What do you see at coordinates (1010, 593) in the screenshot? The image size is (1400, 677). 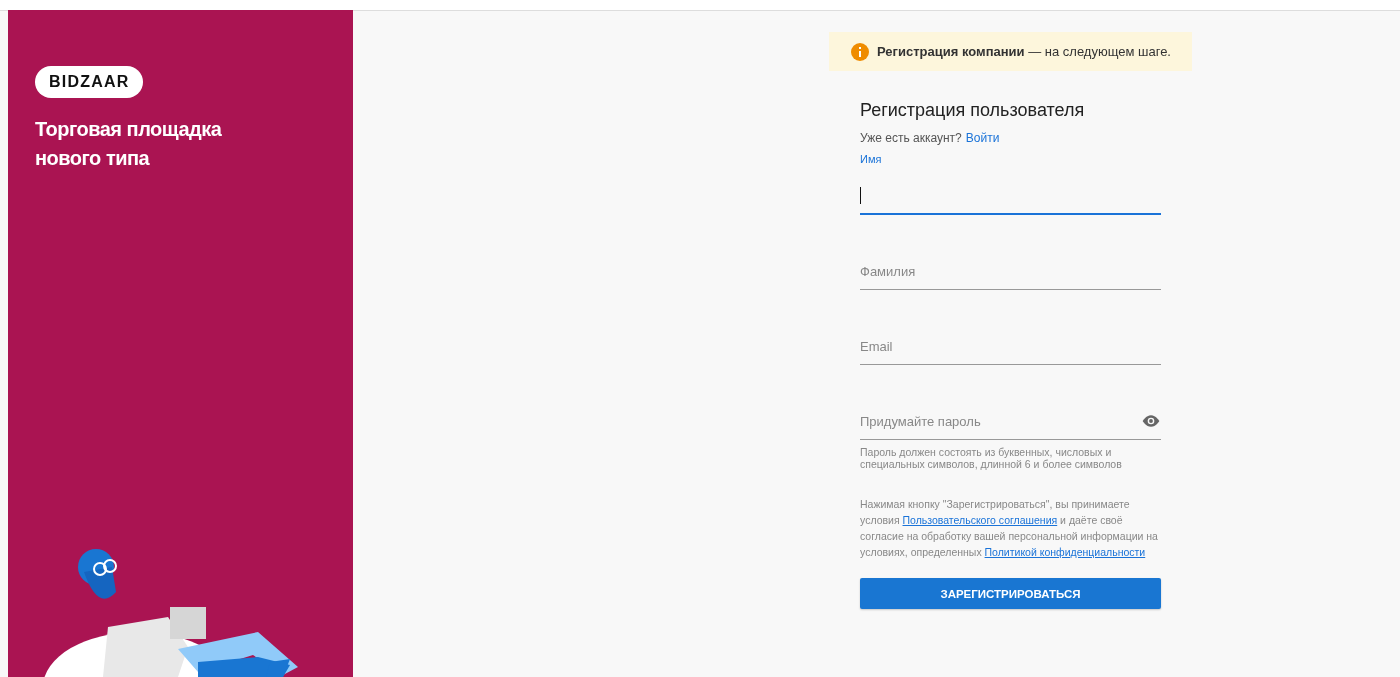 I see `register-button: ЗАРЕГИСТРИРОВАТЬСЯ` at bounding box center [1010, 593].